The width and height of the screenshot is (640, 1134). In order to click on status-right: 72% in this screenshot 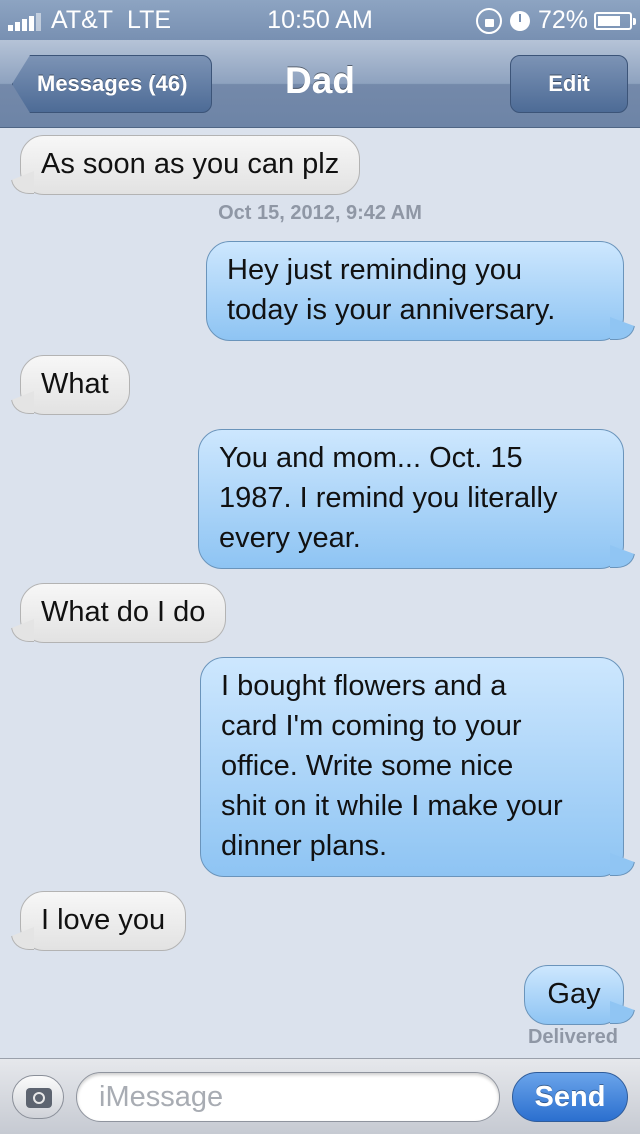, I will do `click(555, 20)`.